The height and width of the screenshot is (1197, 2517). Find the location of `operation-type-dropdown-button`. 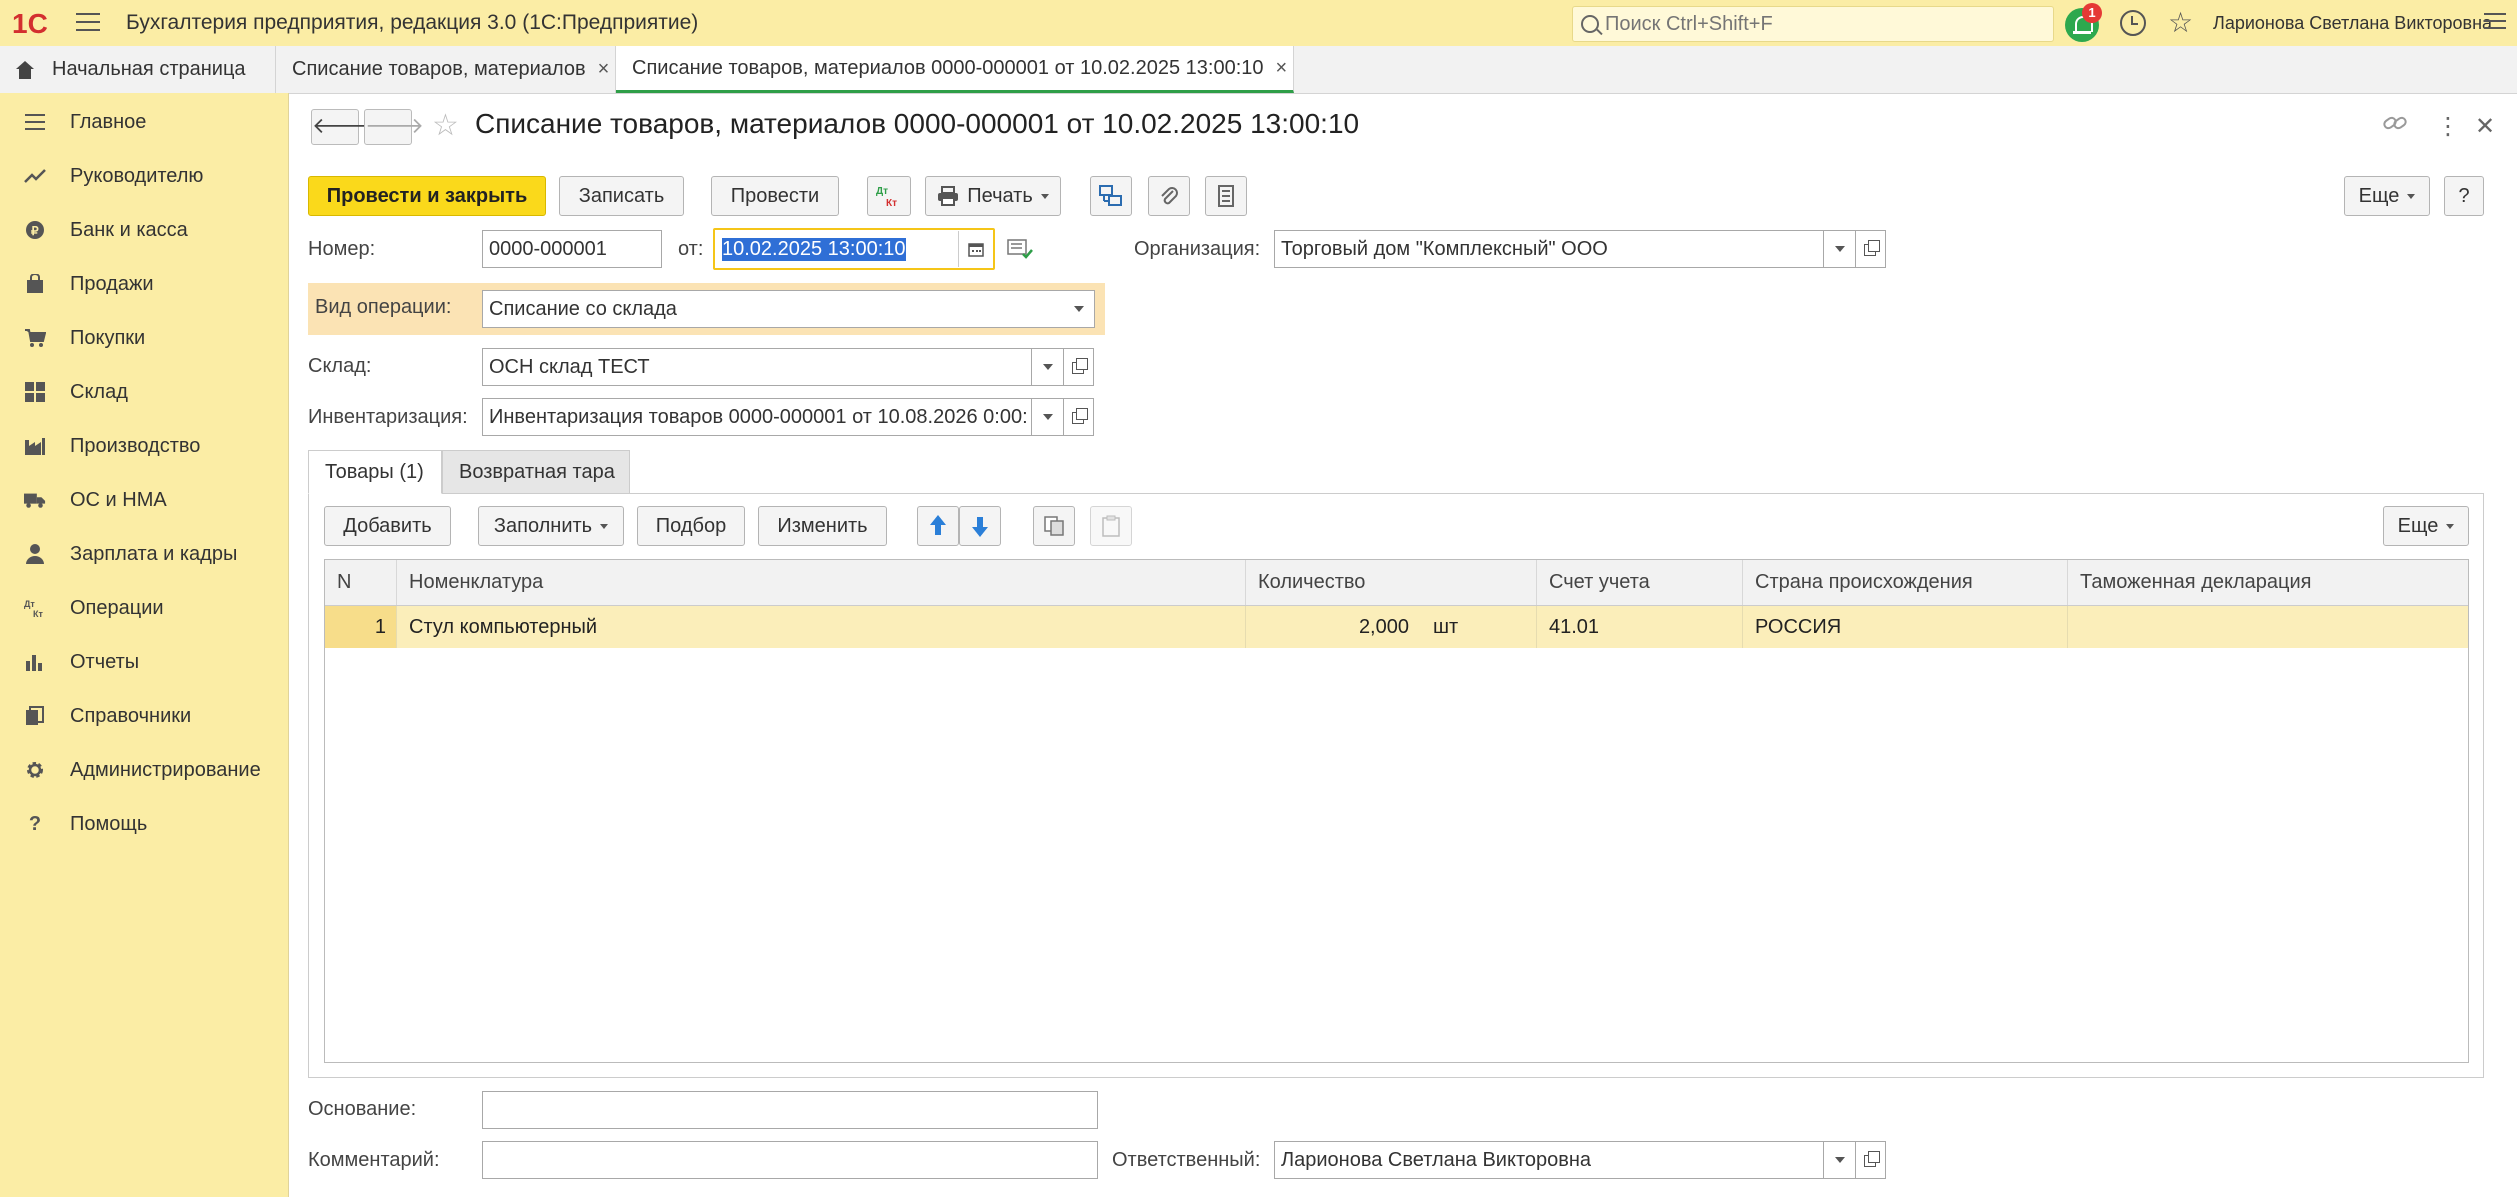

operation-type-dropdown-button is located at coordinates (1079, 309).